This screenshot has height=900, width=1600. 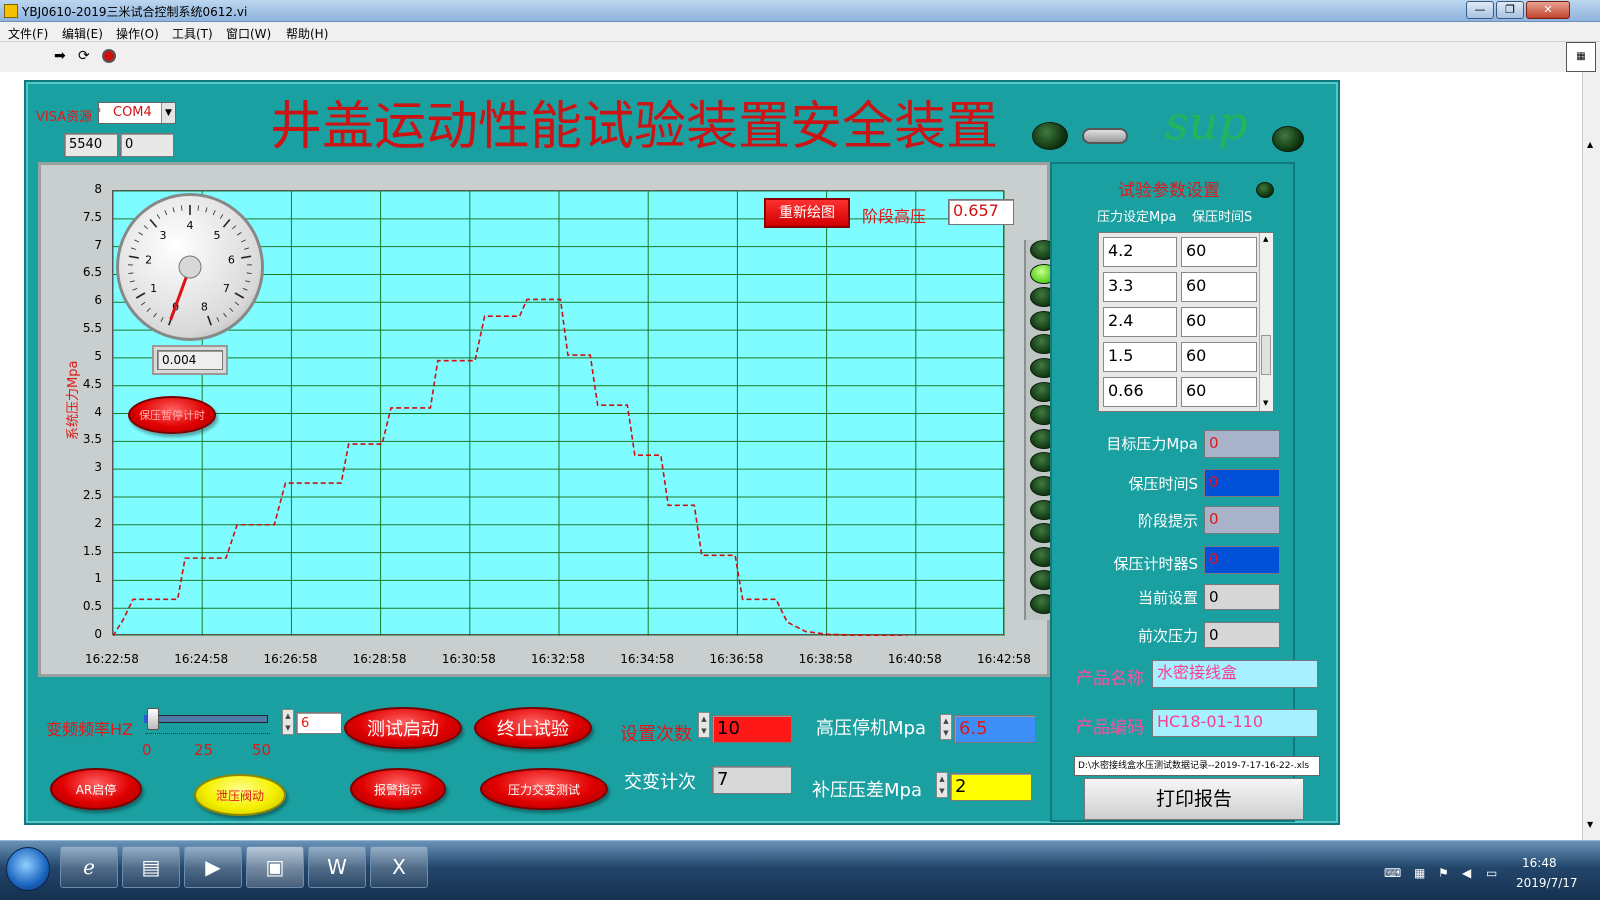 I want to click on stage-high-value: 0.657, so click(x=981, y=212).